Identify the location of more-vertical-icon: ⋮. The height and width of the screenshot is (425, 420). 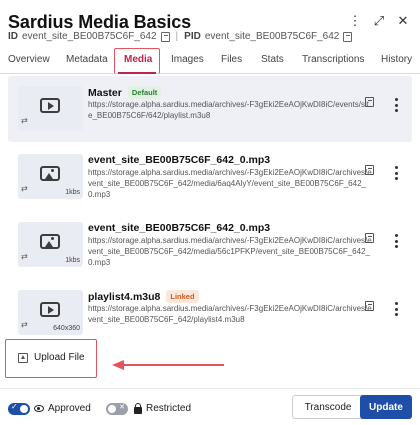
(355, 21).